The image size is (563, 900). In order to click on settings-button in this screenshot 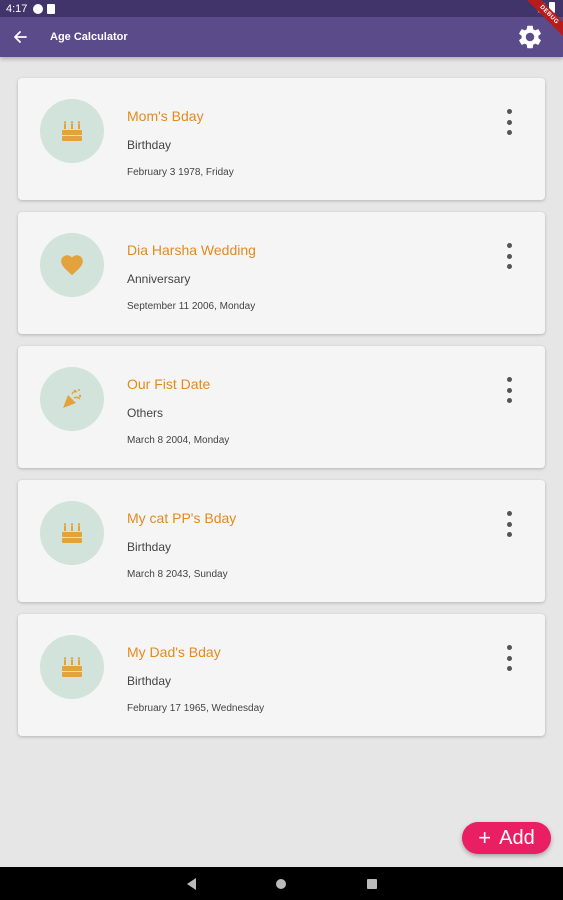, I will do `click(530, 37)`.